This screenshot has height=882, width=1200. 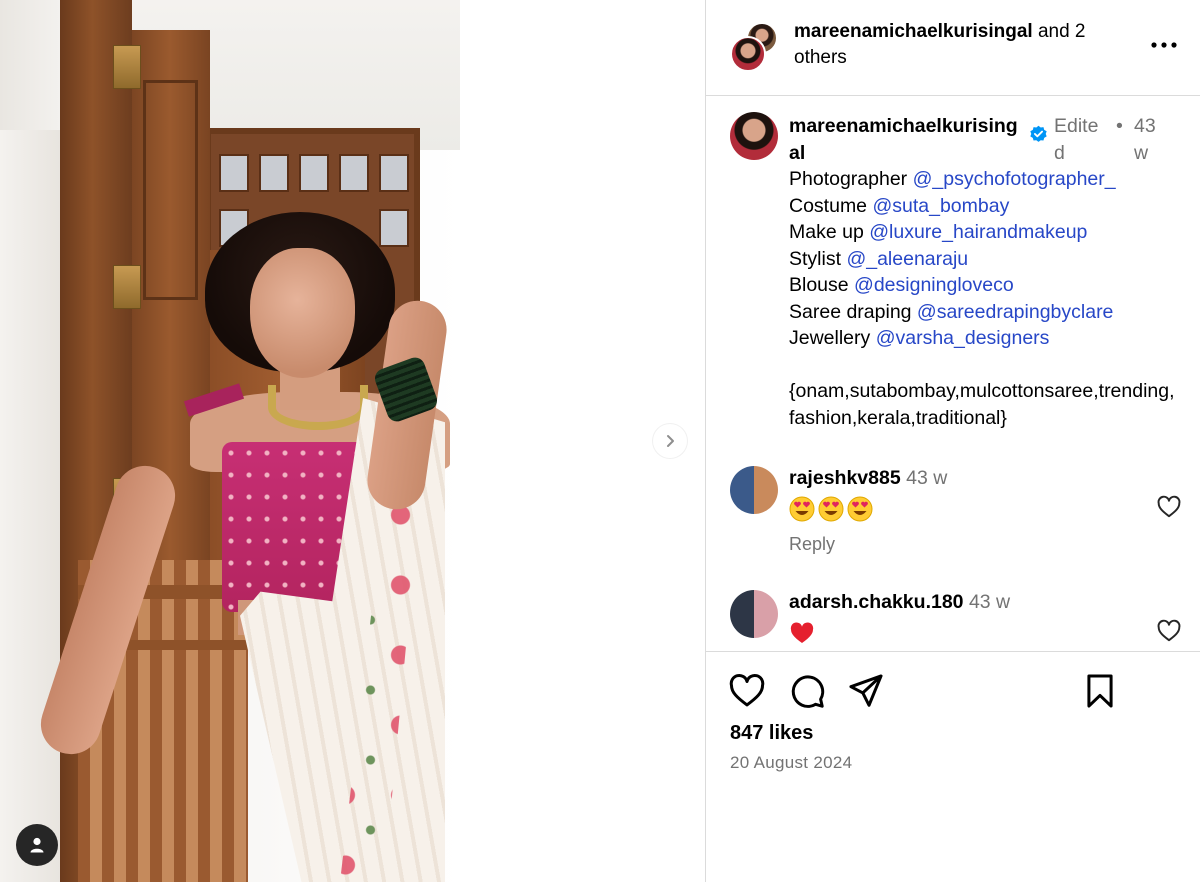 What do you see at coordinates (978, 232) in the screenshot?
I see `mention-link: @luxure_hairandmakeup` at bounding box center [978, 232].